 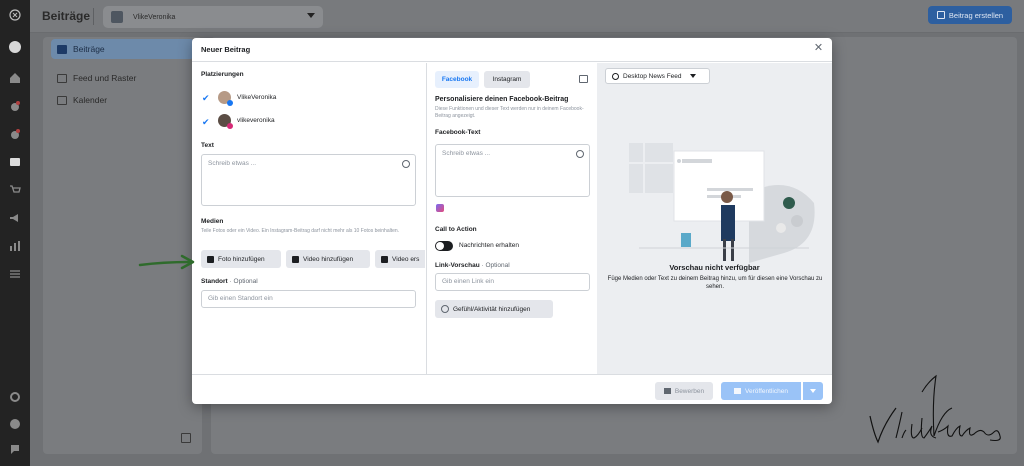 What do you see at coordinates (212, 221) in the screenshot?
I see `media-label: Medien` at bounding box center [212, 221].